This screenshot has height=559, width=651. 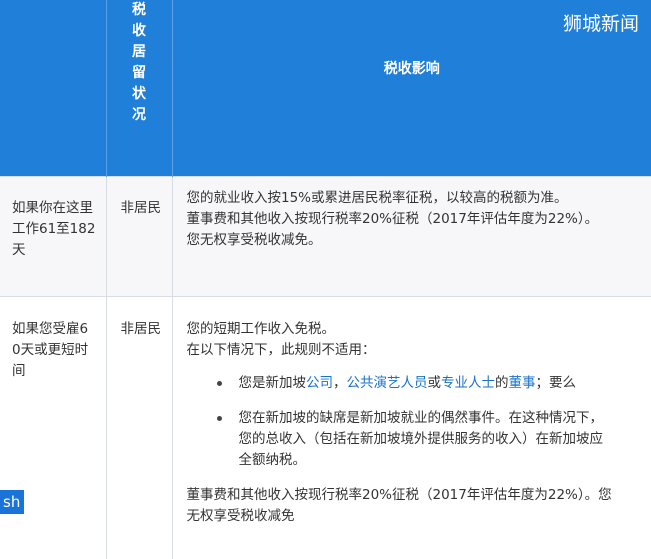 What do you see at coordinates (440, 439) in the screenshot?
I see `bullet-line: 您的总收入（包括在新加坡境外提供服务的收入）在新加坡应` at bounding box center [440, 439].